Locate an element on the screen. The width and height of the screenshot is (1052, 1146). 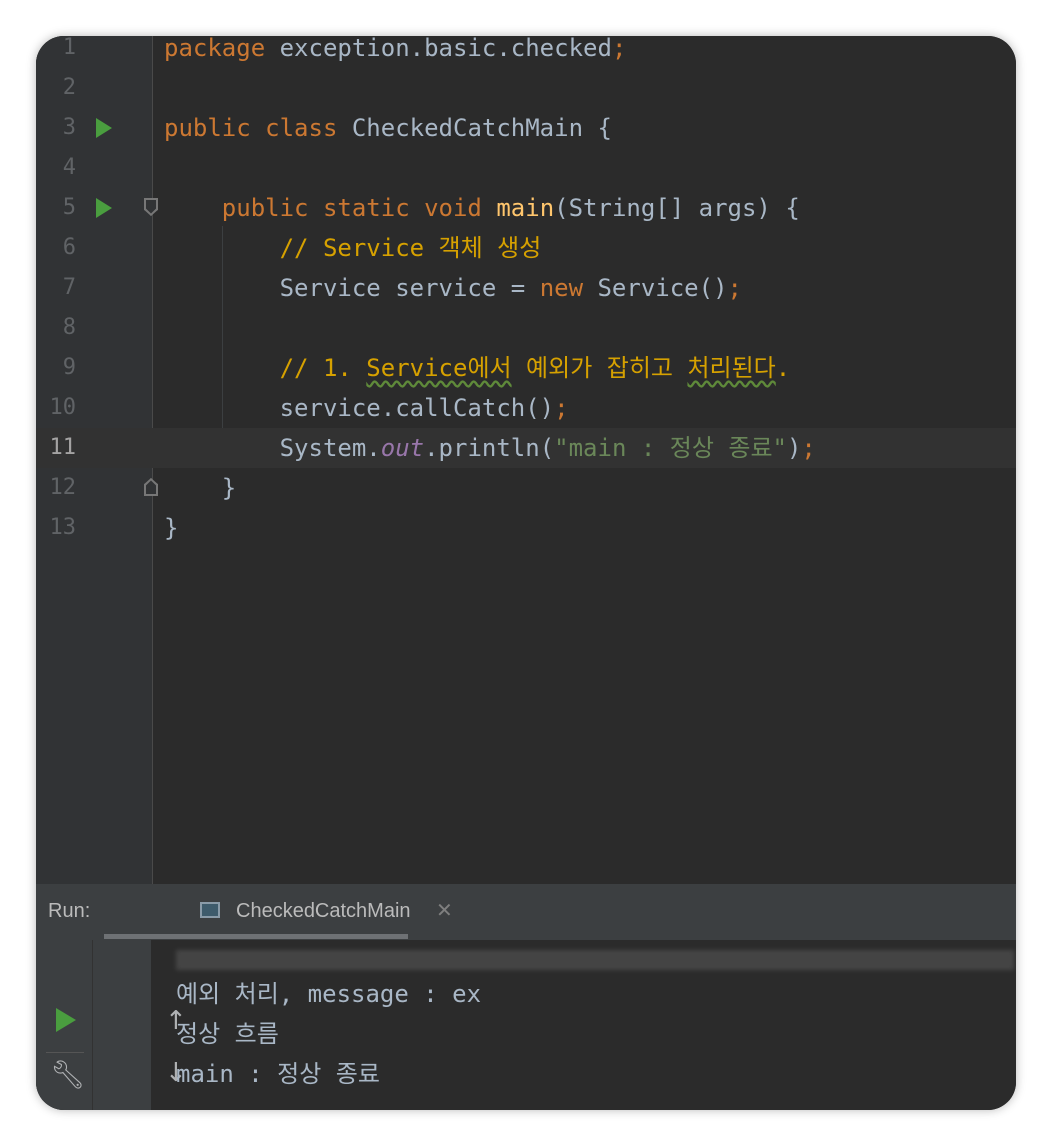
code-line: 1 package exception.basic.checked; is located at coordinates (526, 52).